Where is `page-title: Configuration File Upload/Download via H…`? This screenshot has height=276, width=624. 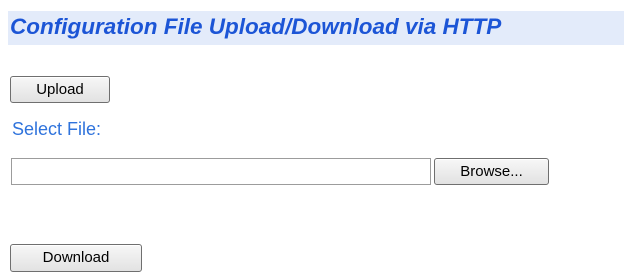
page-title: Configuration File Upload/Download via H… is located at coordinates (256, 26).